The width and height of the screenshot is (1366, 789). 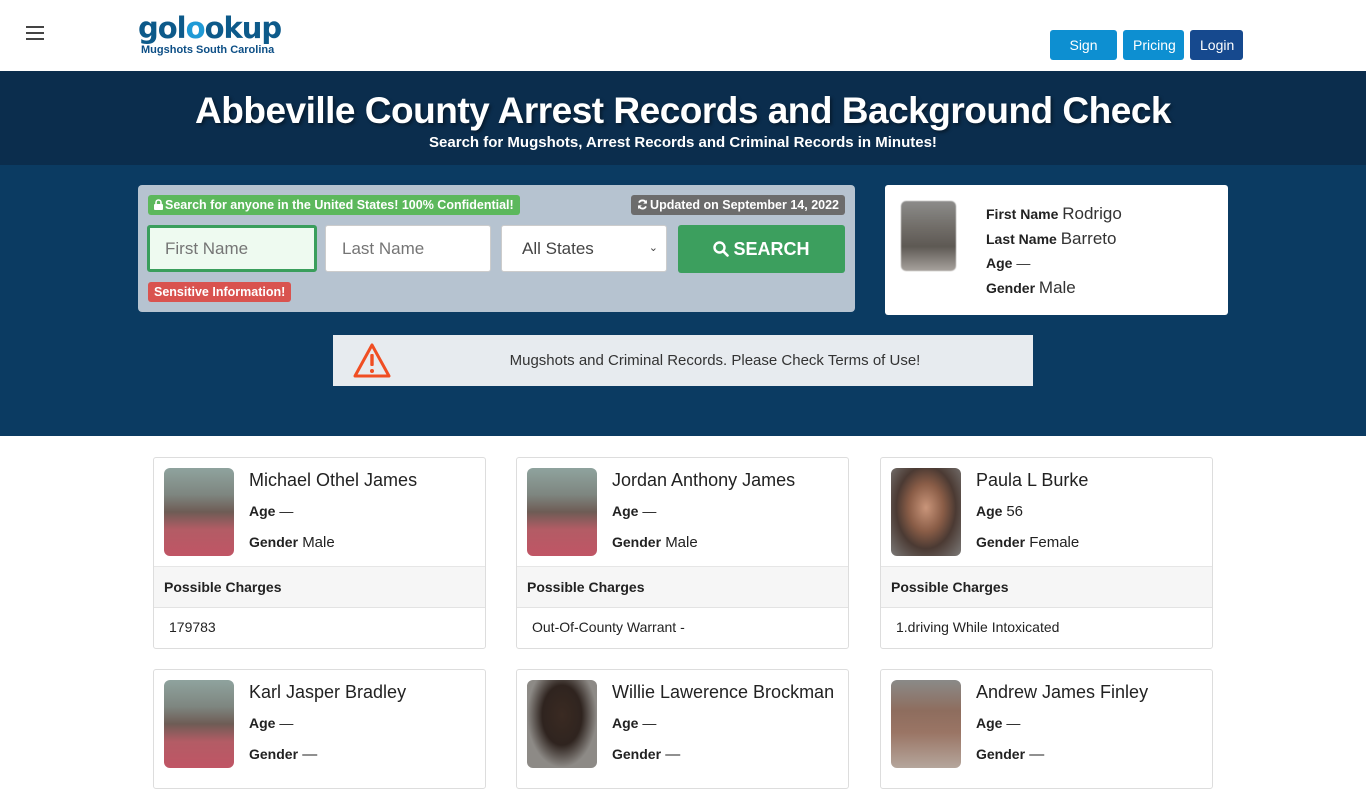 I want to click on record-name: Paula L Burke, so click(x=1032, y=480).